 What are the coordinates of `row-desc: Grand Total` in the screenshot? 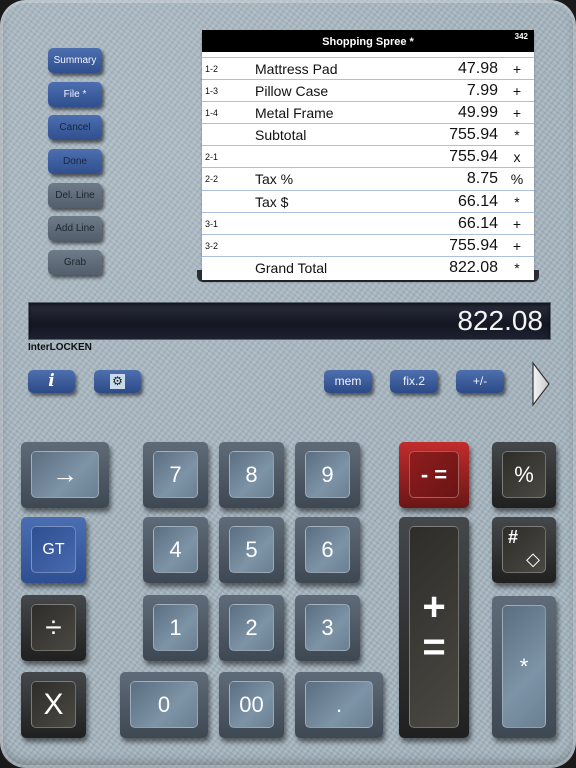 It's located at (291, 267).